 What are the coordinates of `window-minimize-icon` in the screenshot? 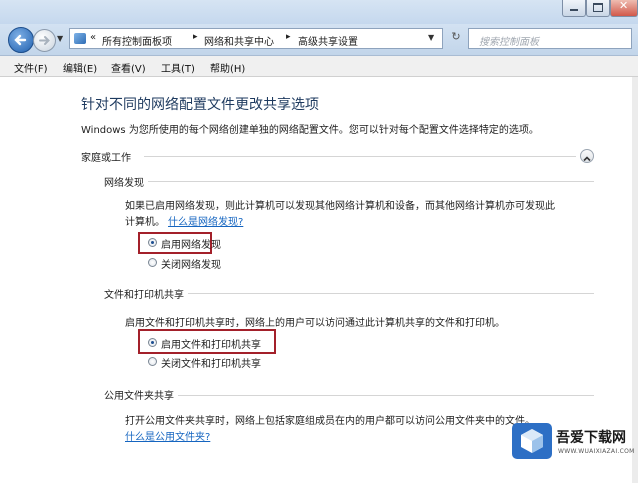 It's located at (574, 10).